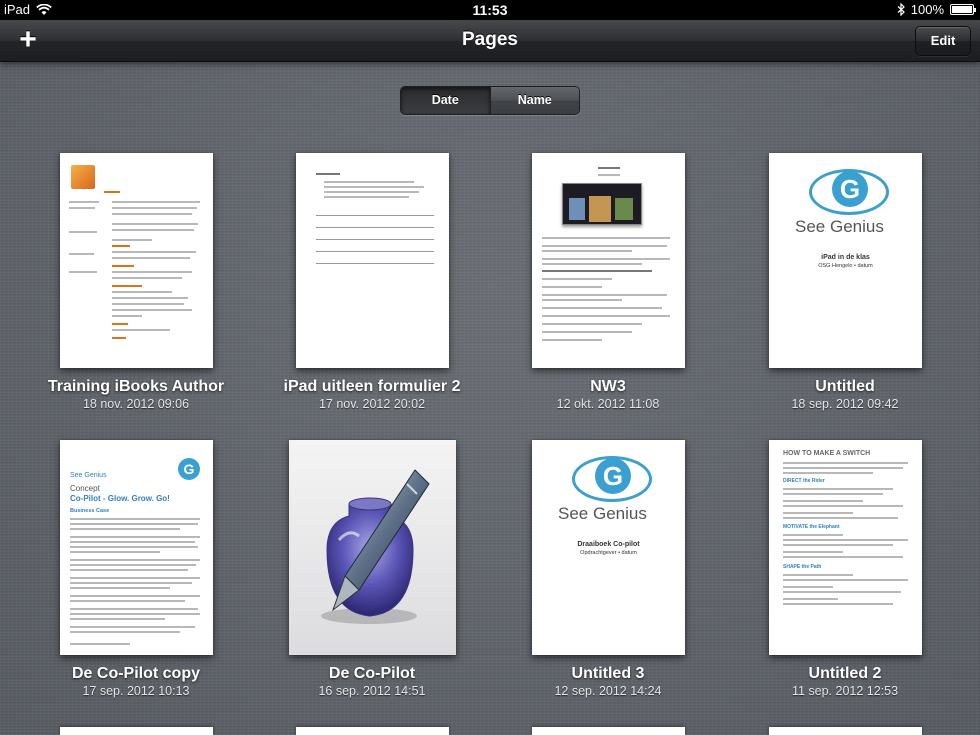  I want to click on document-title: Untitled 2, so click(845, 674).